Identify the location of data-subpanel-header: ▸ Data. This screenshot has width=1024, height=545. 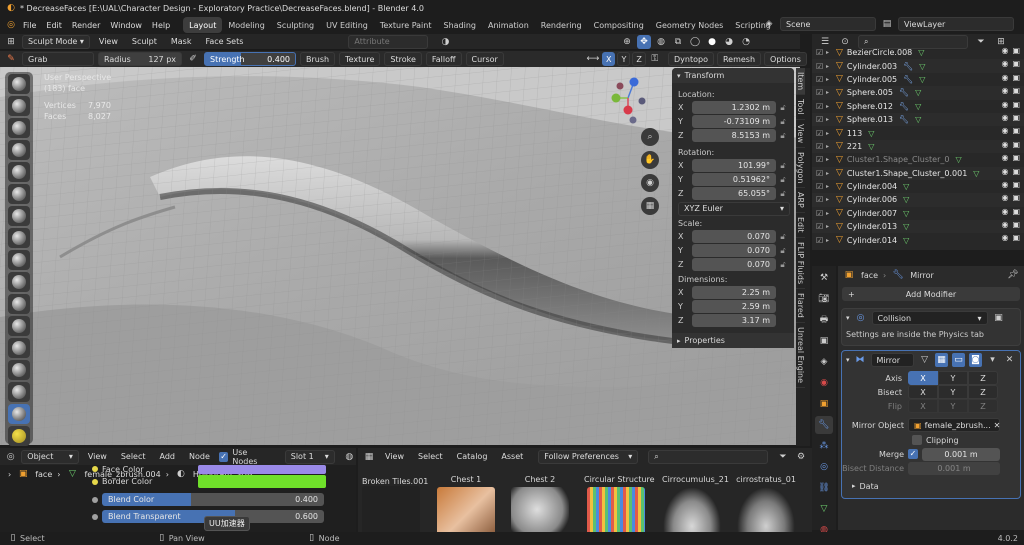
(931, 486).